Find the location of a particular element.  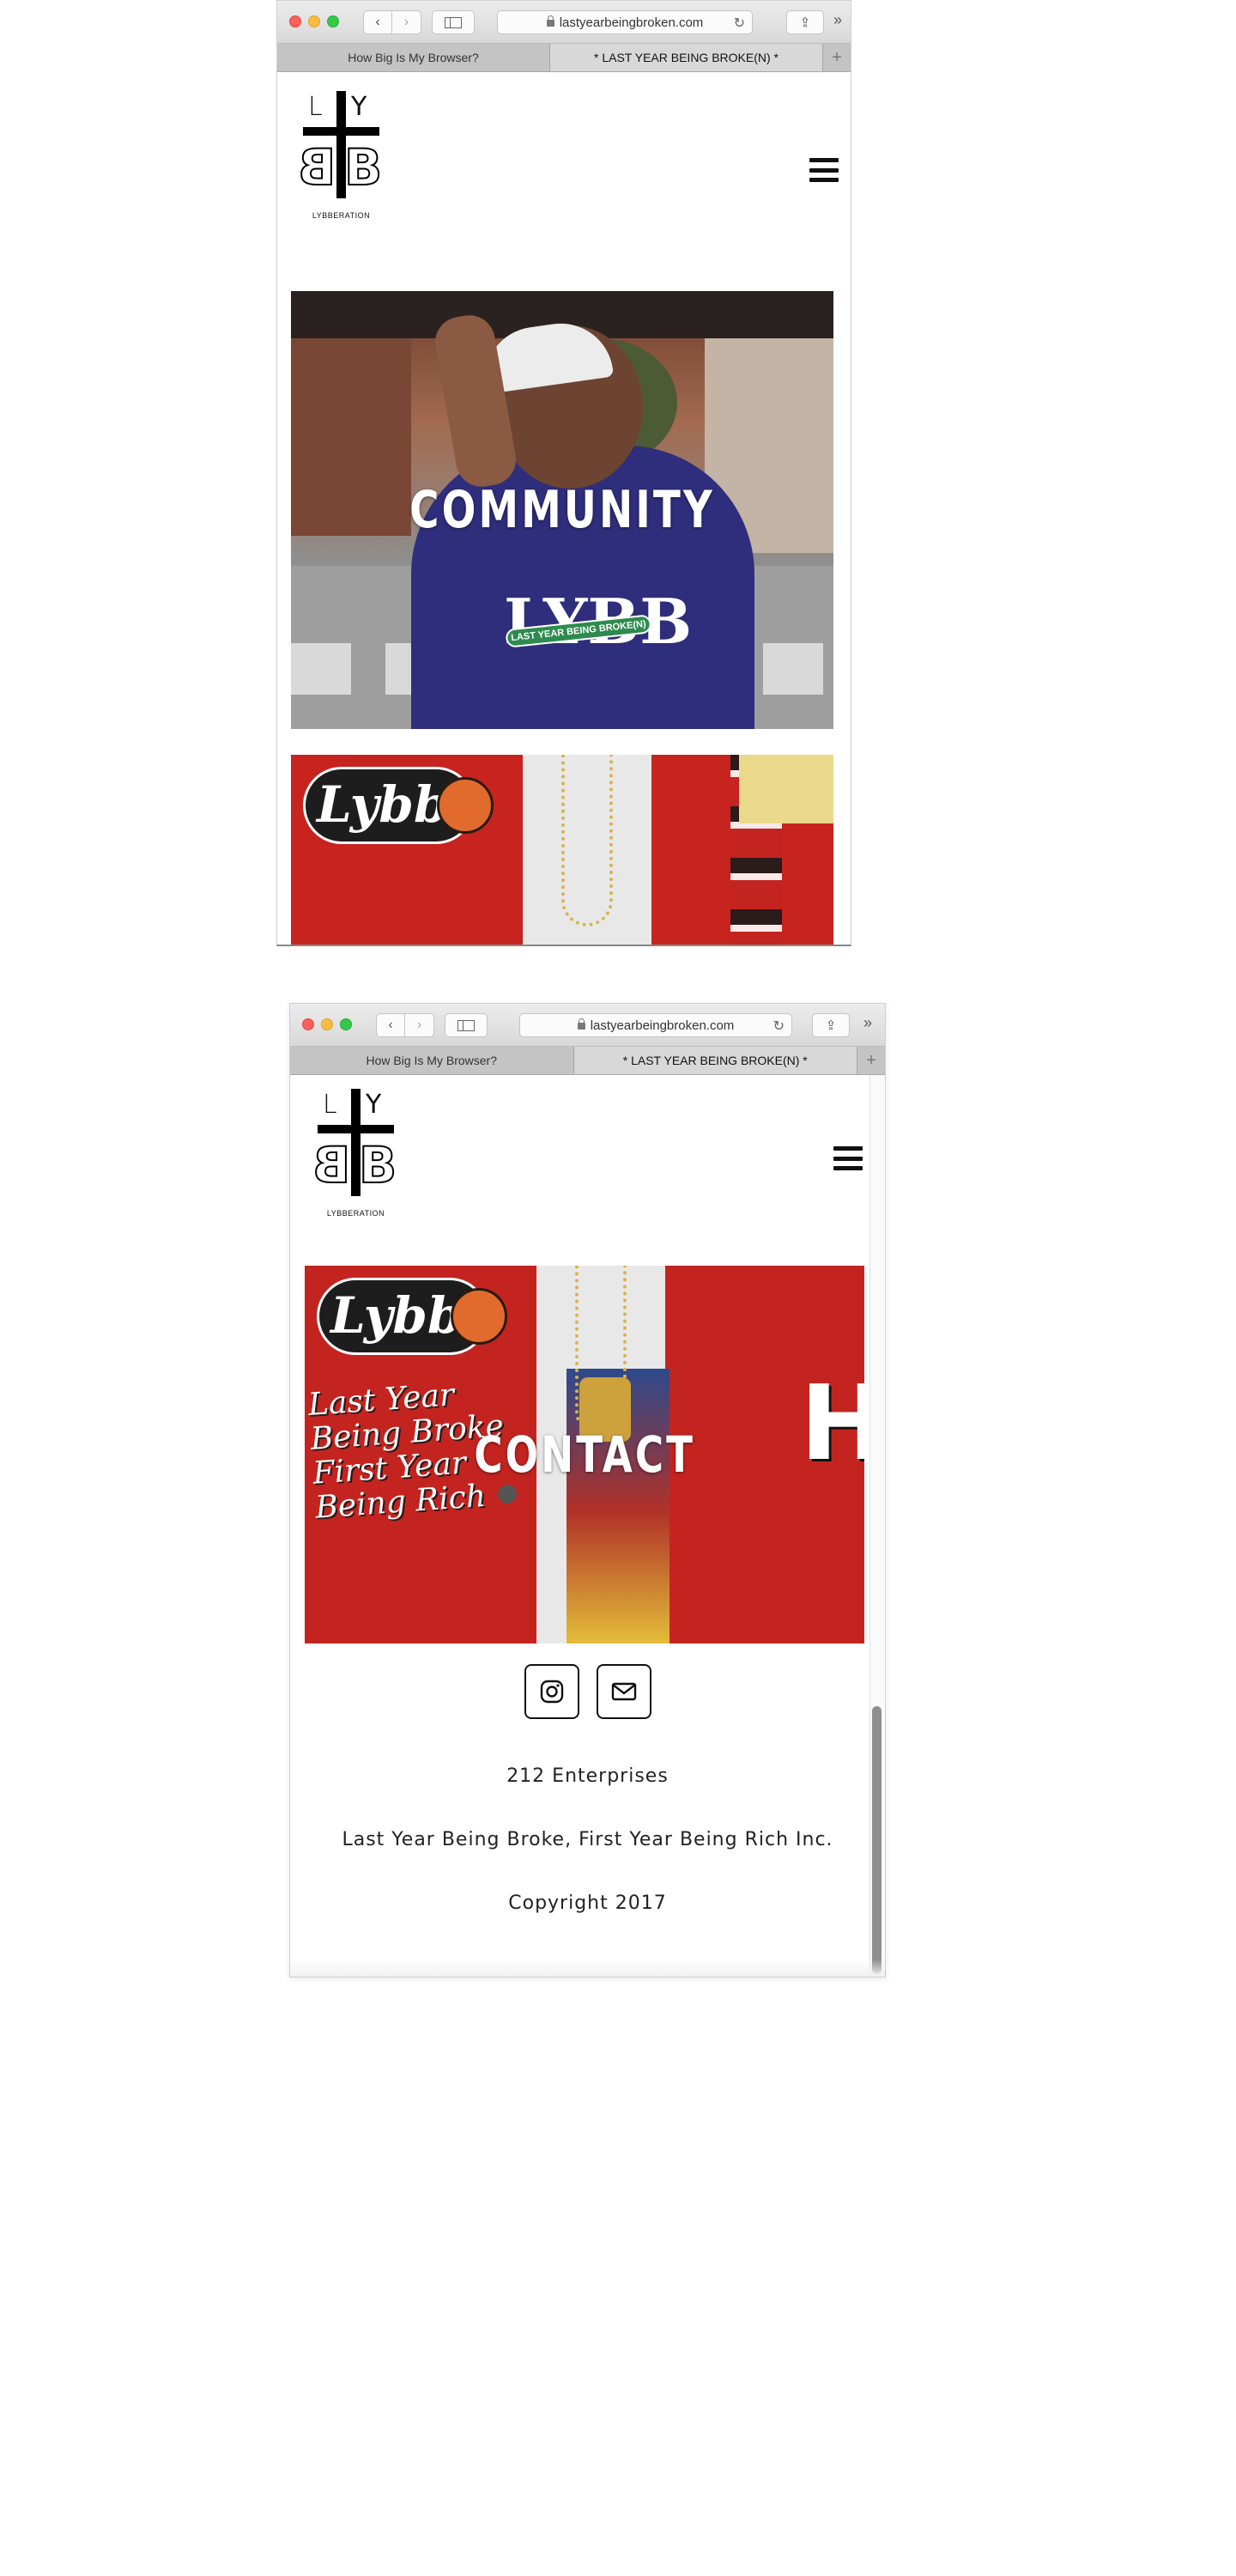

community-tile: LYBB LAST YEAR BEING BROKE(N) COMMUNITY is located at coordinates (562, 510).